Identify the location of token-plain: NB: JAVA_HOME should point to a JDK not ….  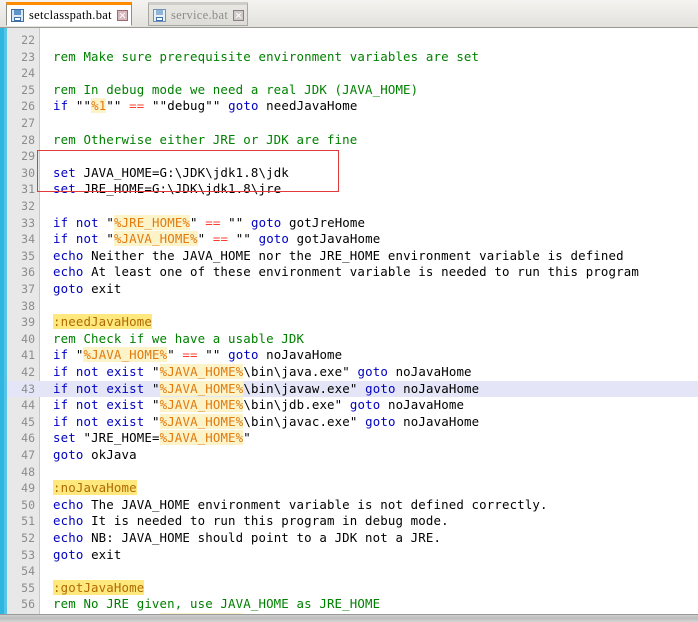
(262, 537).